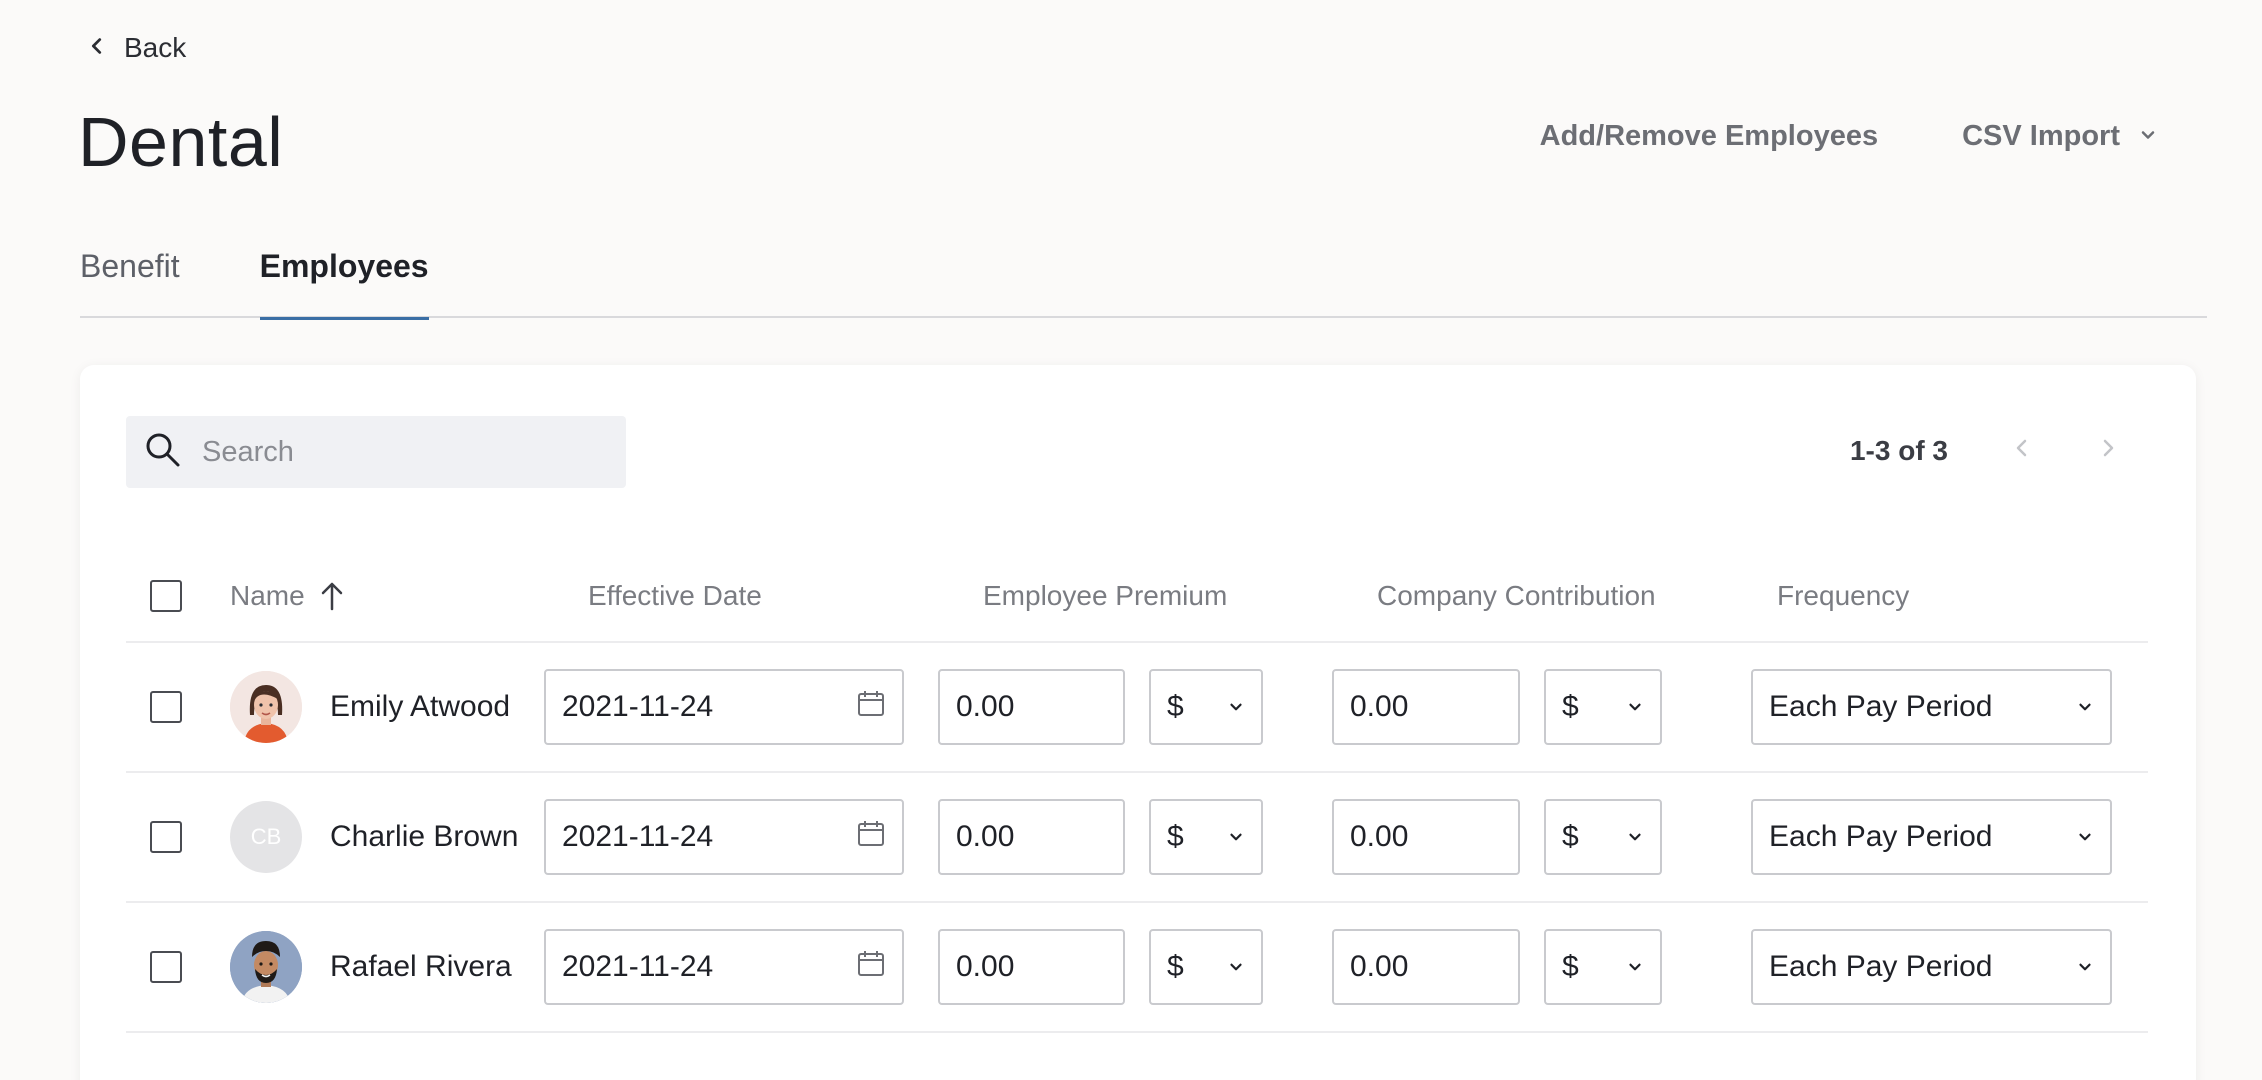 The image size is (2262, 1080). What do you see at coordinates (1898, 450) in the screenshot?
I see `pagination-range: 1-3 of 3` at bounding box center [1898, 450].